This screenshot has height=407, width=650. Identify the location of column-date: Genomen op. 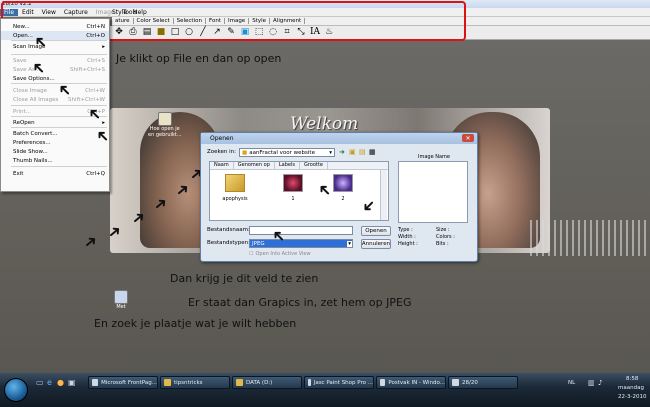
(254, 165).